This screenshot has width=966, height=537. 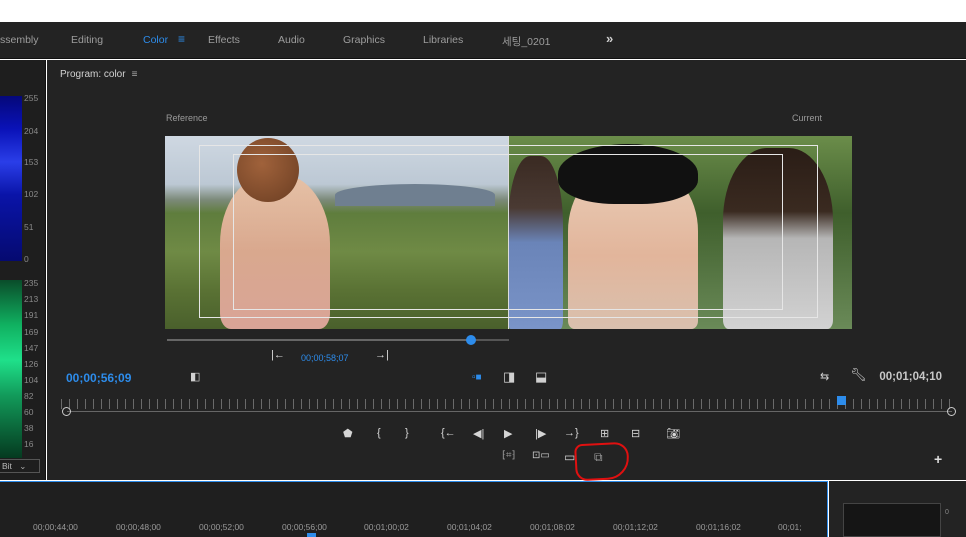 What do you see at coordinates (469, 527) in the screenshot?
I see `timeline-tick-label: 00;01;04;02` at bounding box center [469, 527].